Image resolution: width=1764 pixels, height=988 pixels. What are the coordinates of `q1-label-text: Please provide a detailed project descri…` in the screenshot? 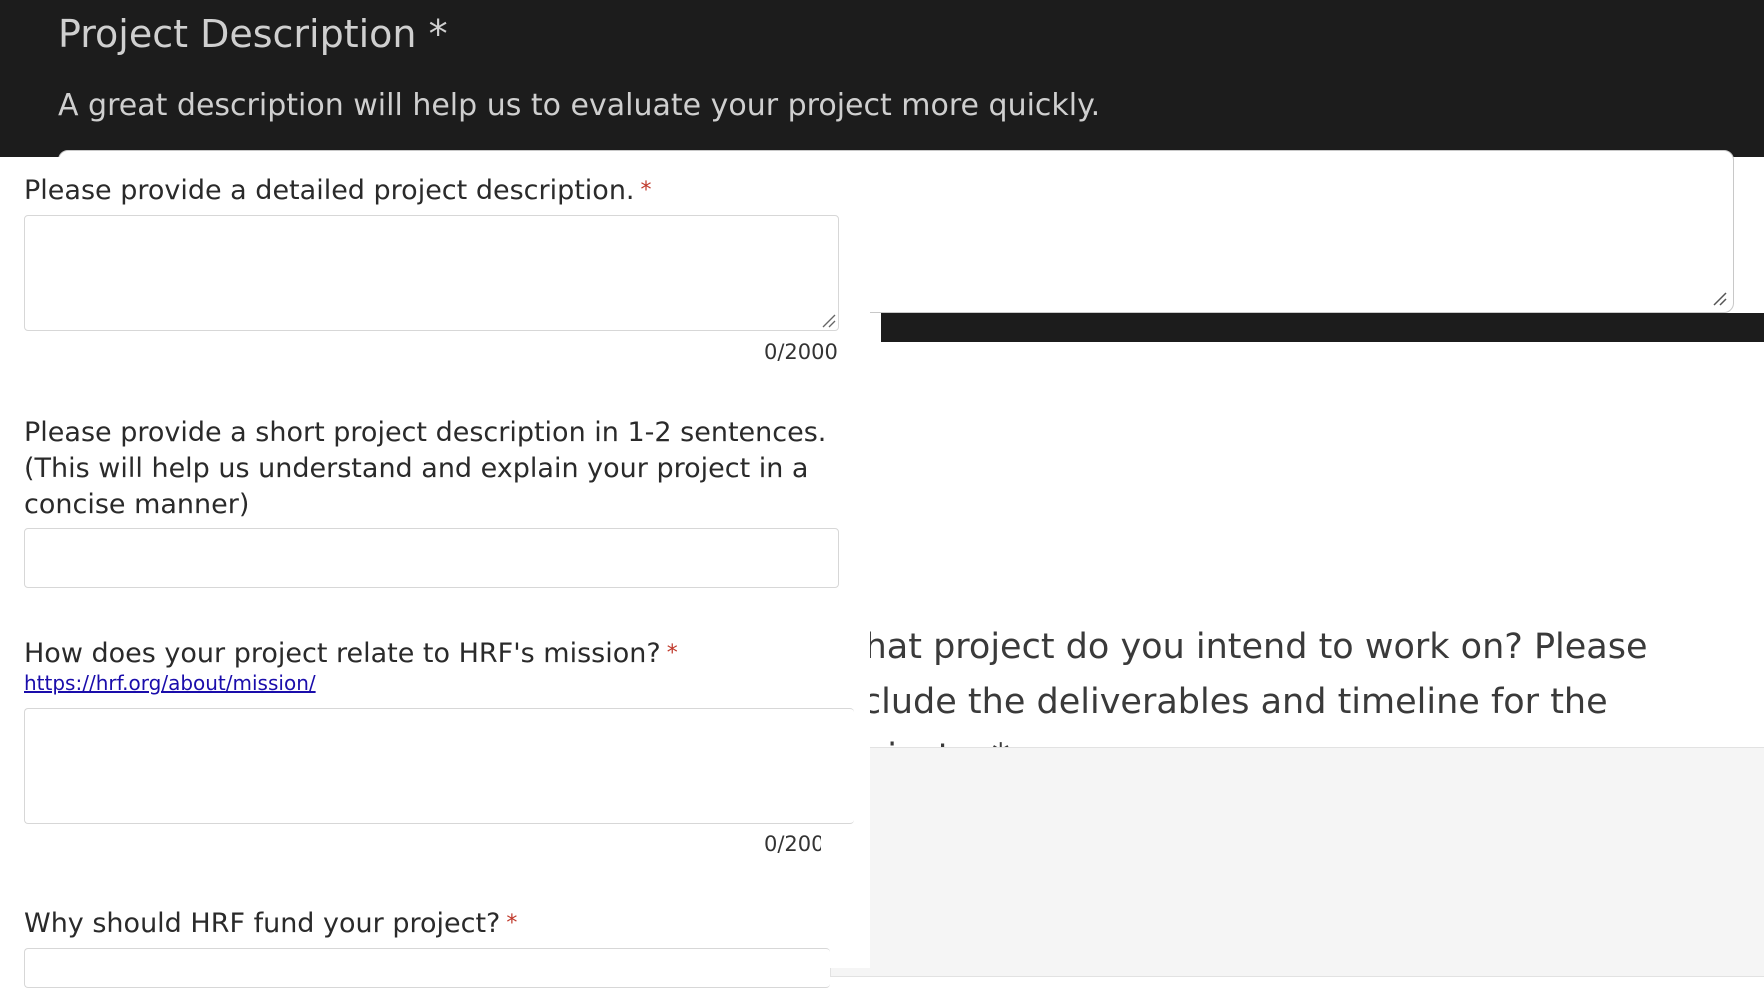 It's located at (329, 190).